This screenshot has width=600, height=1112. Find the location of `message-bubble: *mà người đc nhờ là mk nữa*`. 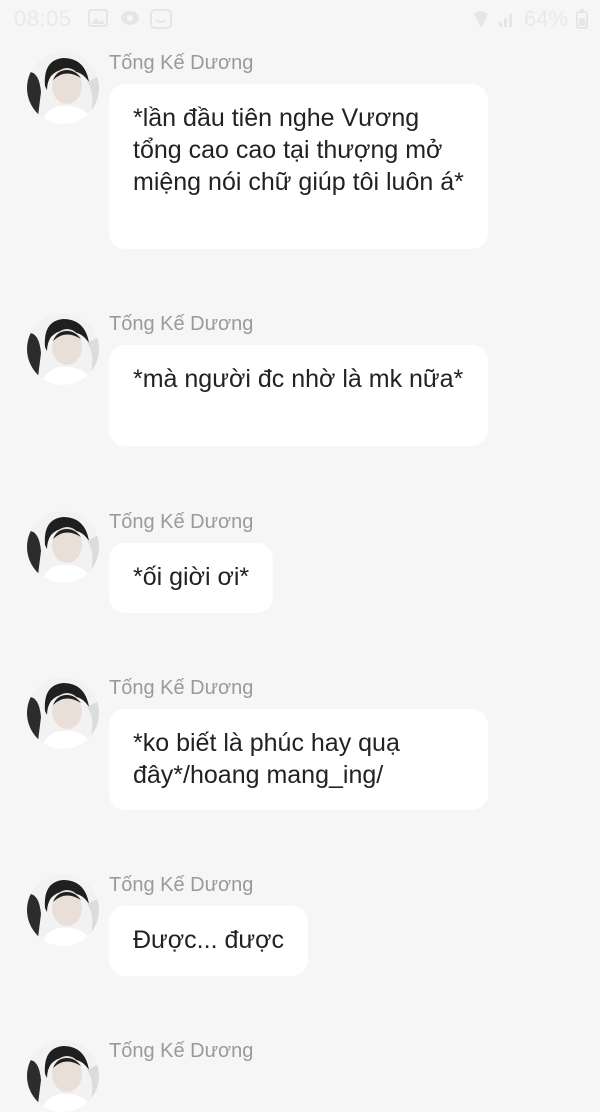

message-bubble: *mà người đc nhờ là mk nữa* is located at coordinates (298, 395).